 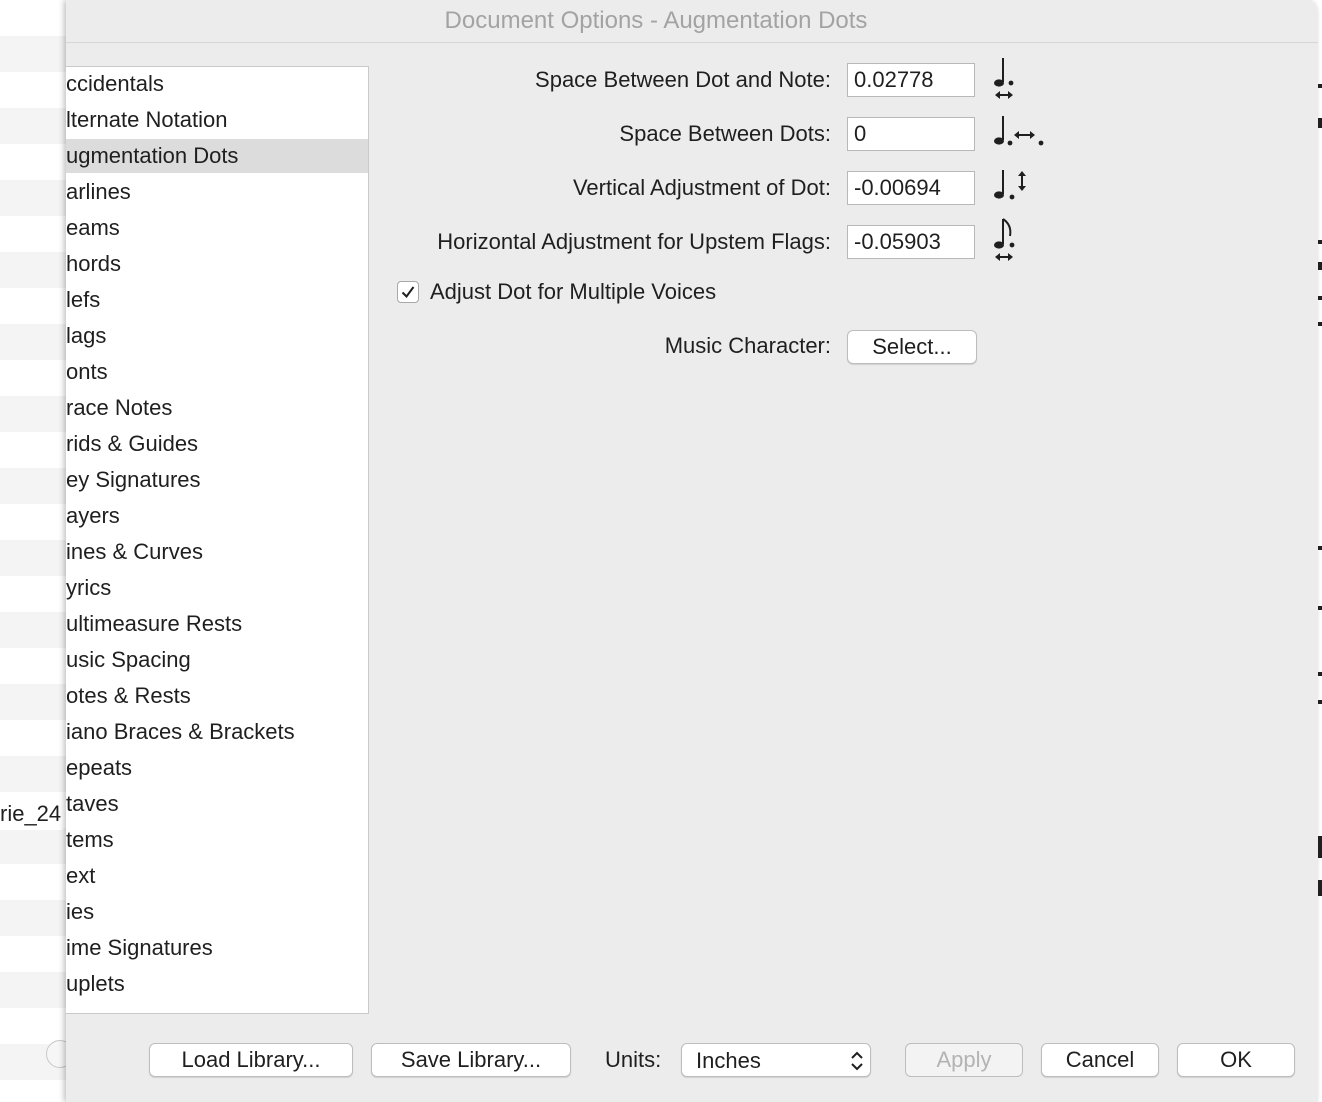 What do you see at coordinates (217, 444) in the screenshot?
I see `category-item: rids & Guides` at bounding box center [217, 444].